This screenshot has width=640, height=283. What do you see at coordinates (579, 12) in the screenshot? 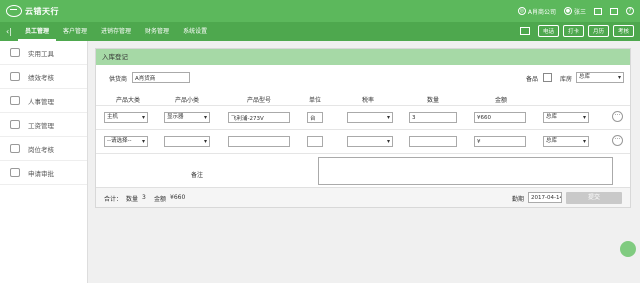
I see `user-name: 张三` at bounding box center [579, 12].